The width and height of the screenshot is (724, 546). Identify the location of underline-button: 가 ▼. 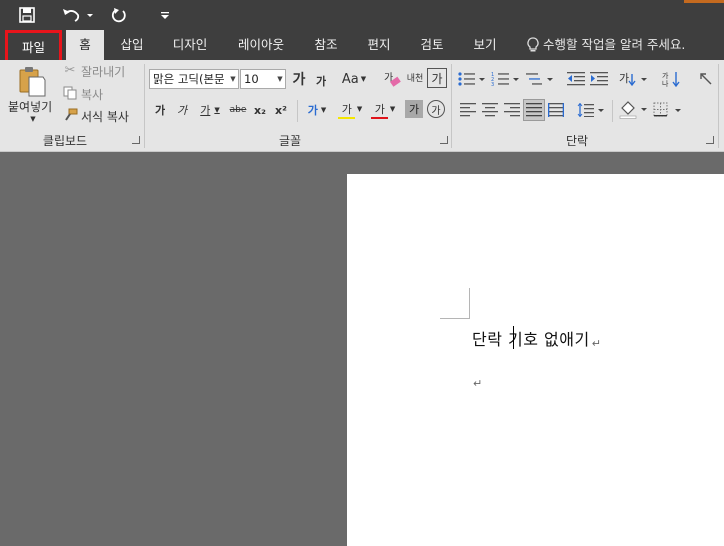
(210, 110).